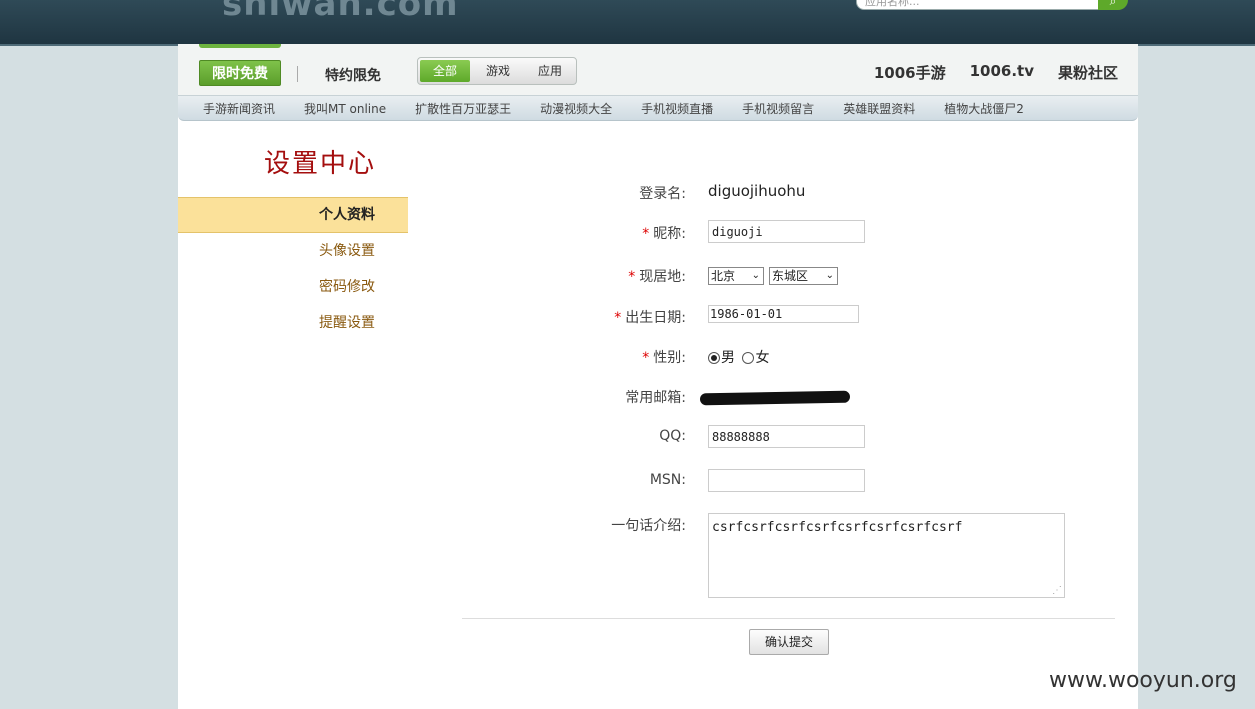 The width and height of the screenshot is (1255, 709). Describe the element at coordinates (879, 109) in the screenshot. I see `subnav-item: 英雄联盟资料` at that location.